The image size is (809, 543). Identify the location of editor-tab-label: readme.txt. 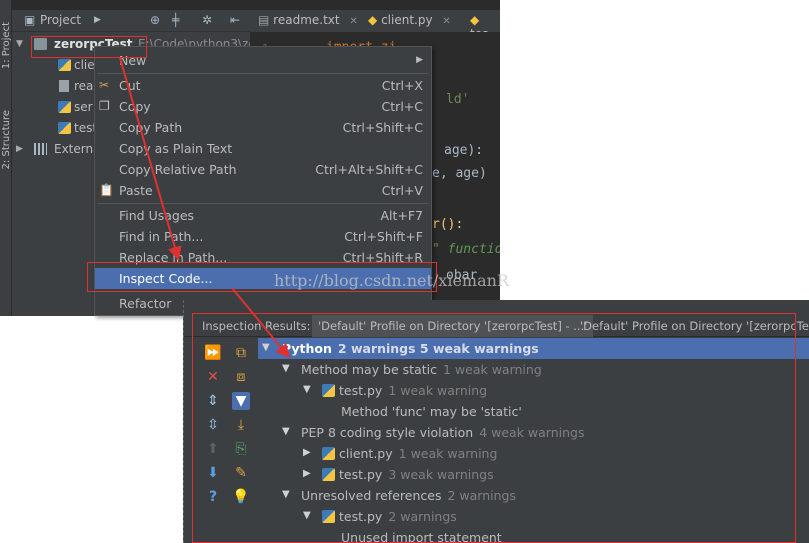
(306, 20).